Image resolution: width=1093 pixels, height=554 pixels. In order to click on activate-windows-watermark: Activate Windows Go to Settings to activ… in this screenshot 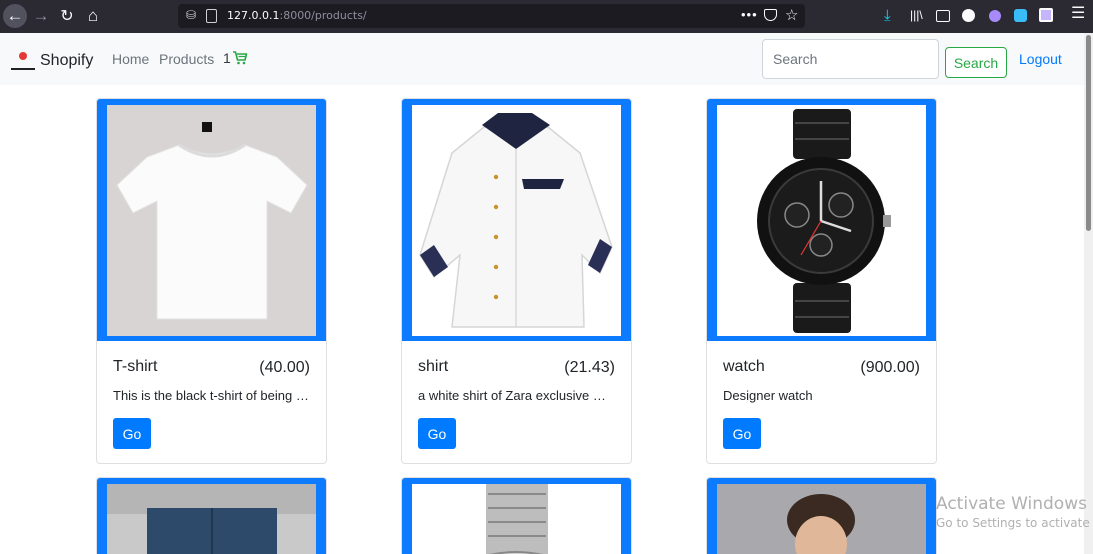, I will do `click(1014, 512)`.